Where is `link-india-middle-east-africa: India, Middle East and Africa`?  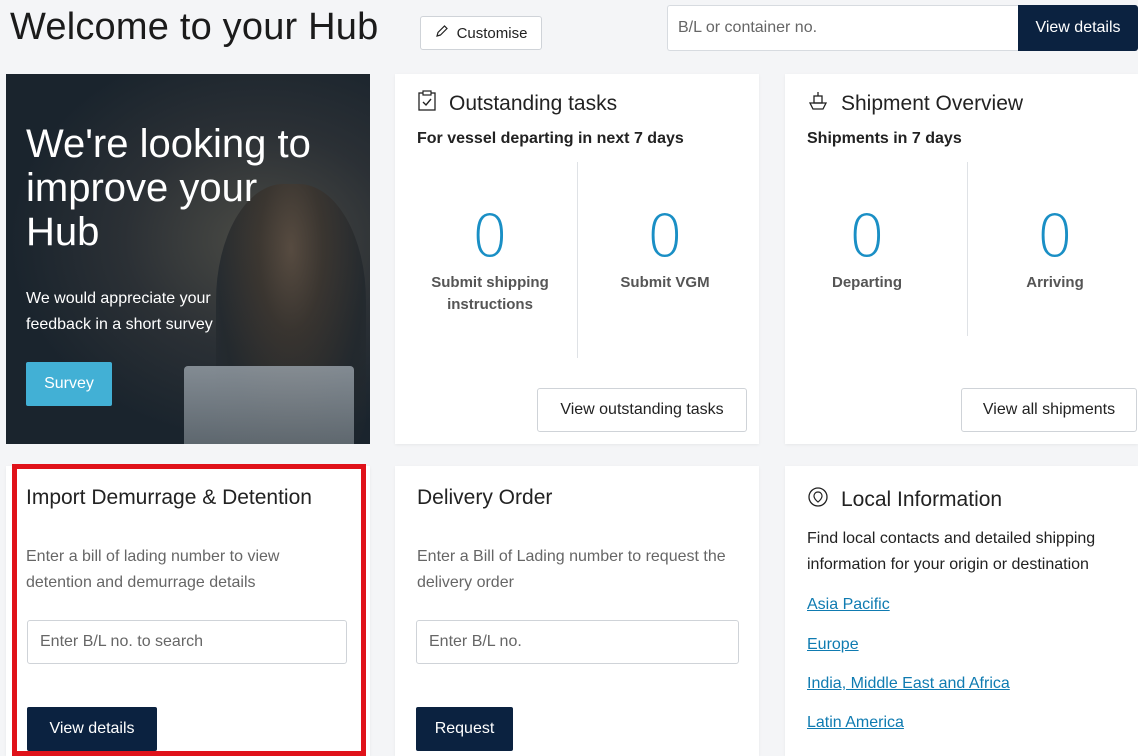
link-india-middle-east-africa: India, Middle East and Africa is located at coordinates (908, 684).